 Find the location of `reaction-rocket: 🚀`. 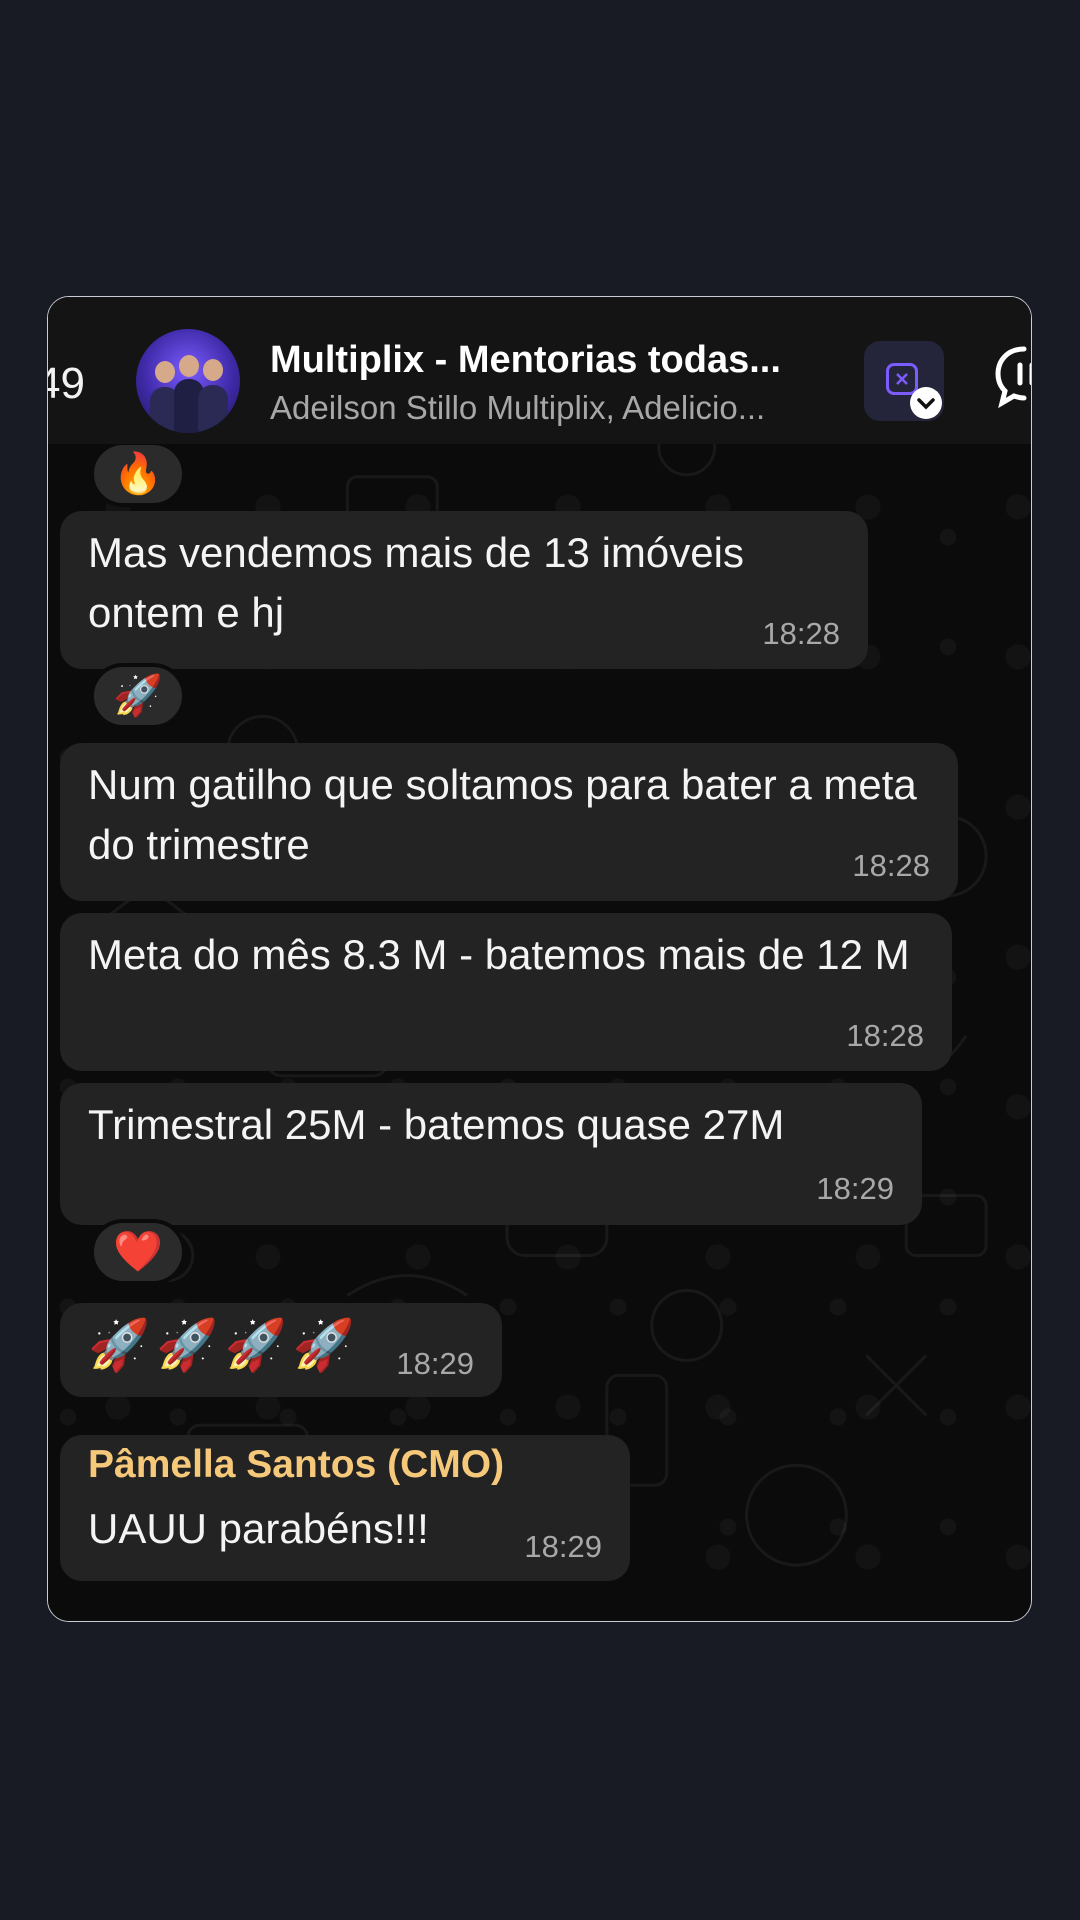

reaction-rocket: 🚀 is located at coordinates (138, 696).